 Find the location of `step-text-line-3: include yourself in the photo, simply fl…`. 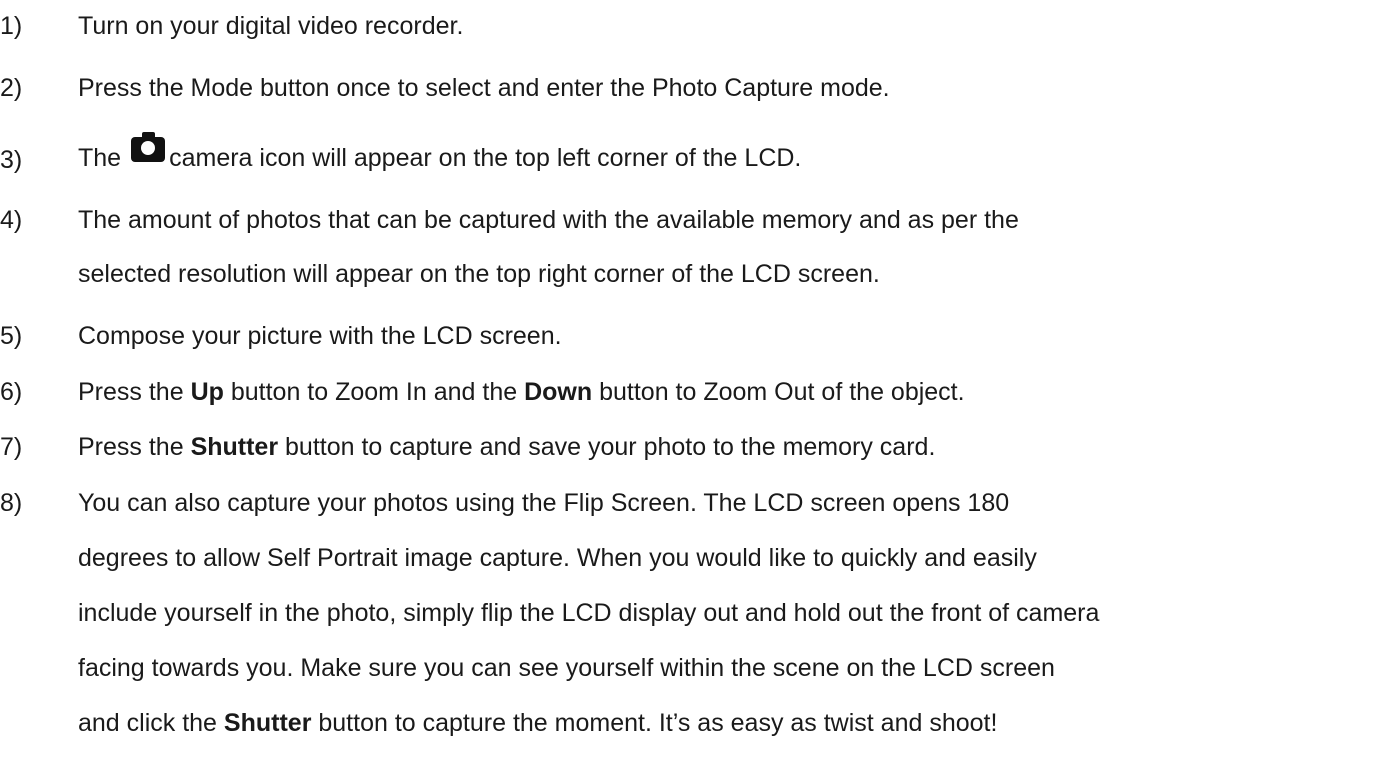

step-text-line-3: include yourself in the photo, simply fl… is located at coordinates (589, 613).